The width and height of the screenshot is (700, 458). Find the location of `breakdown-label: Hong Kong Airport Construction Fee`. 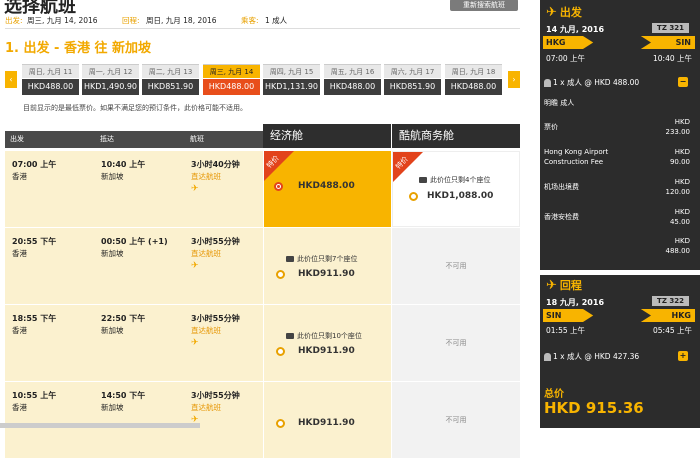

breakdown-label: Hong Kong Airport Construction Fee is located at coordinates (576, 157).